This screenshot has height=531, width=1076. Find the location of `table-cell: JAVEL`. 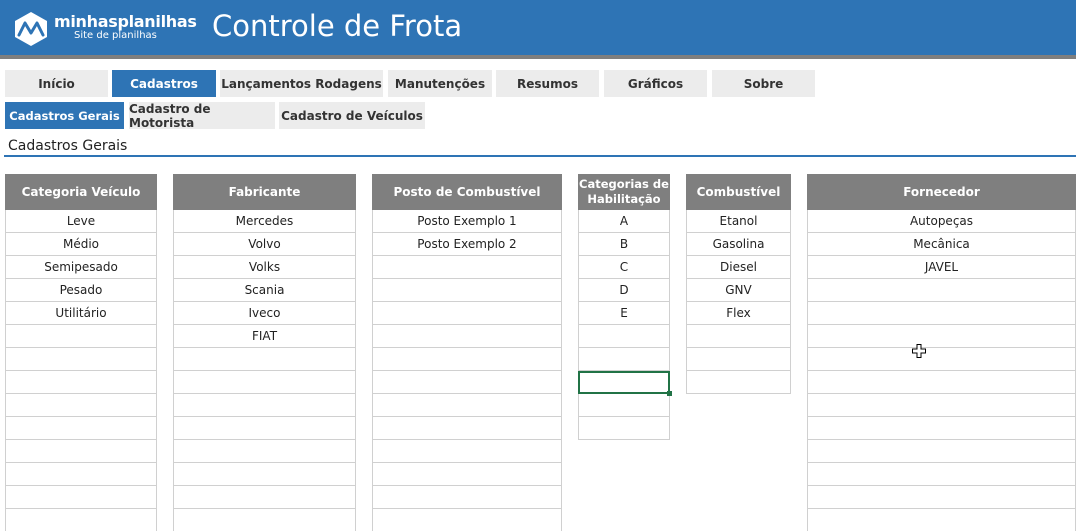

table-cell: JAVEL is located at coordinates (941, 267).